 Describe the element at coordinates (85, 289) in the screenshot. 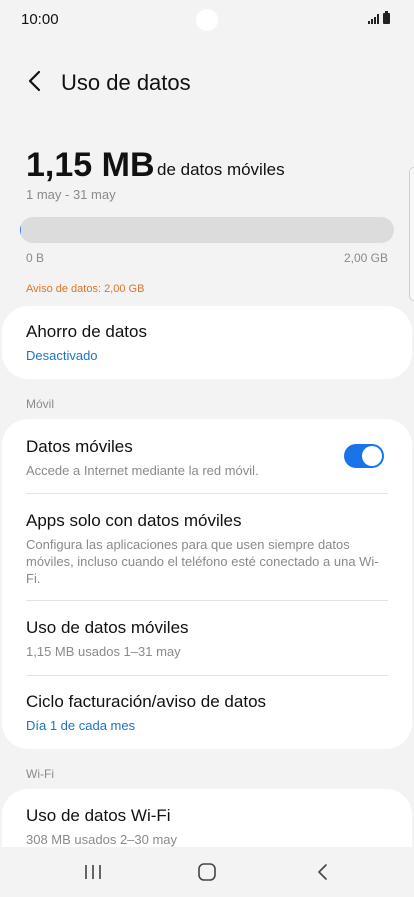

I see `data-warning-label: Aviso de datos: 2,00 GB` at that location.